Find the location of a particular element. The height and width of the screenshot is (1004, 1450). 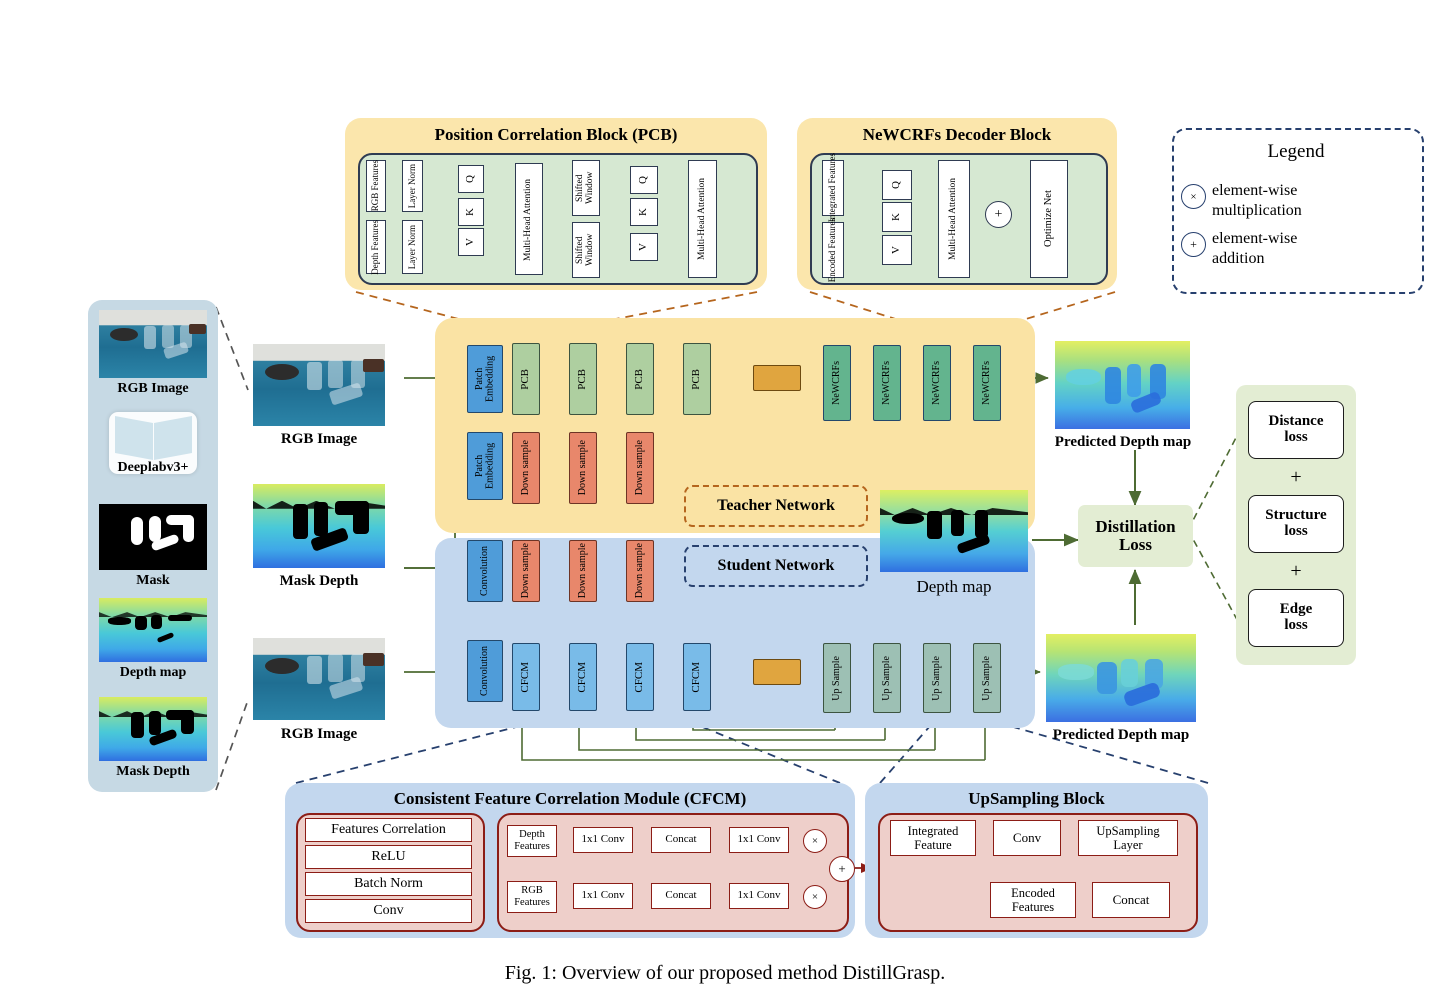

cfcm-stack-relu: ReLU is located at coordinates (388, 857).